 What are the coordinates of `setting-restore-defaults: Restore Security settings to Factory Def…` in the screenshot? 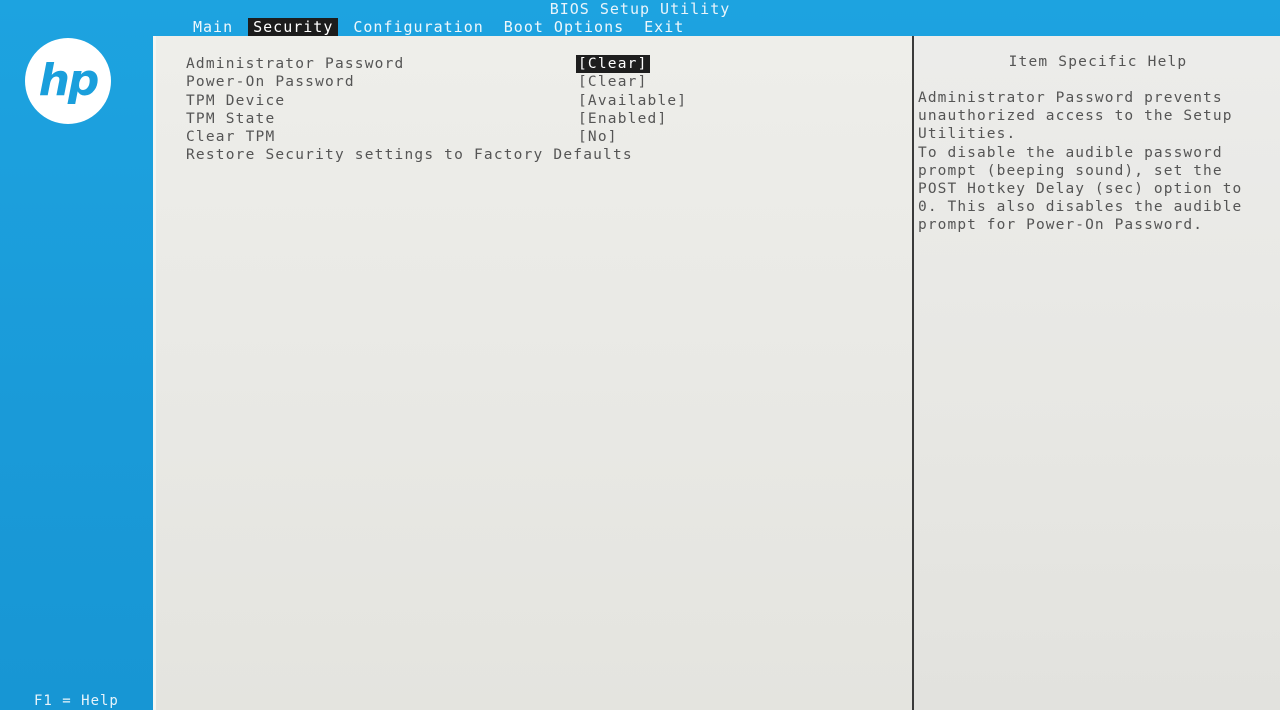 It's located at (536, 155).